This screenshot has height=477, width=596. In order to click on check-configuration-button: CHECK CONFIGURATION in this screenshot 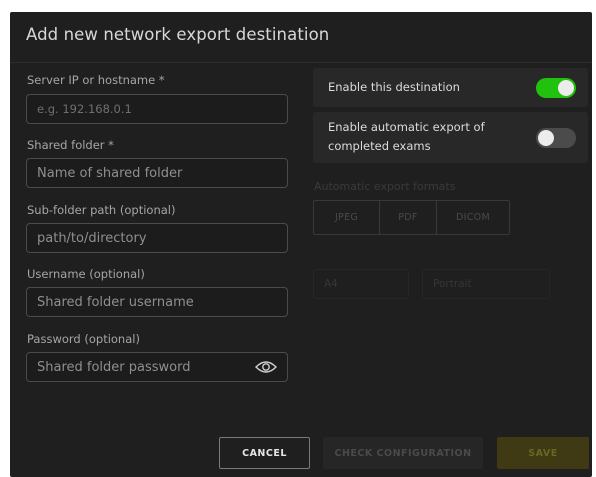, I will do `click(403, 453)`.